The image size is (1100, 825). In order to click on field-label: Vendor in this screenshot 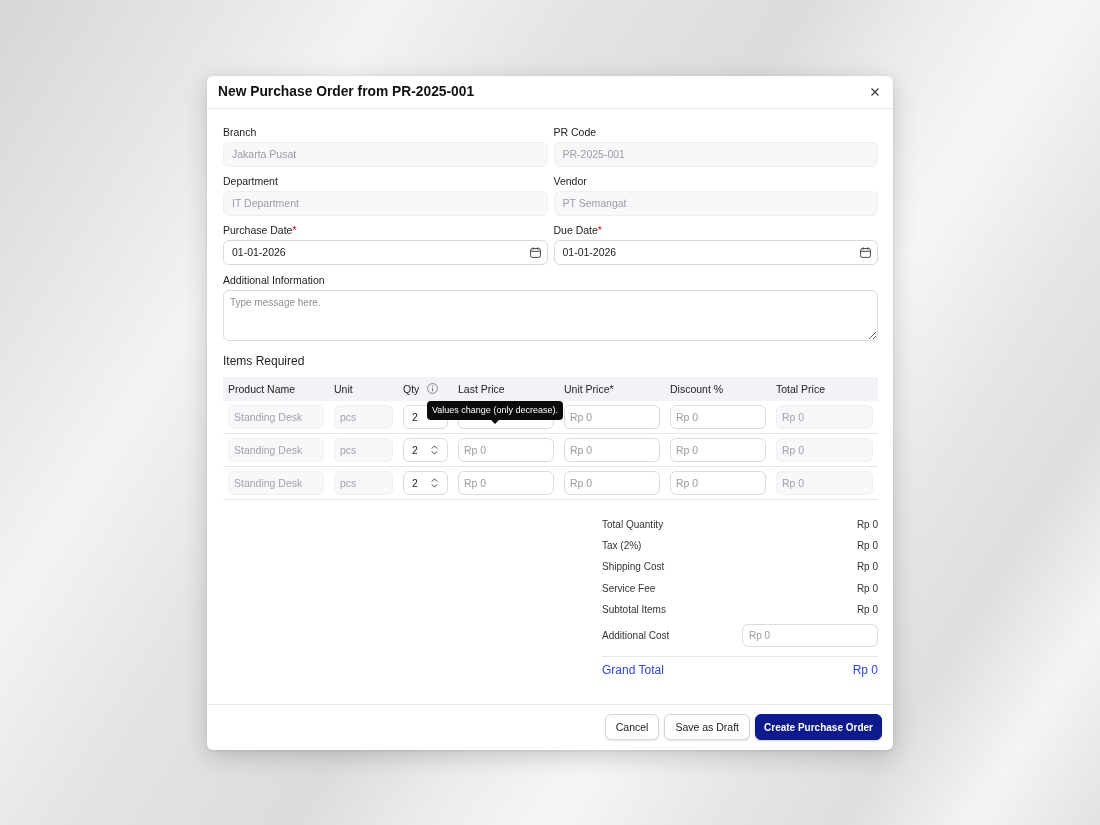, I will do `click(570, 181)`.